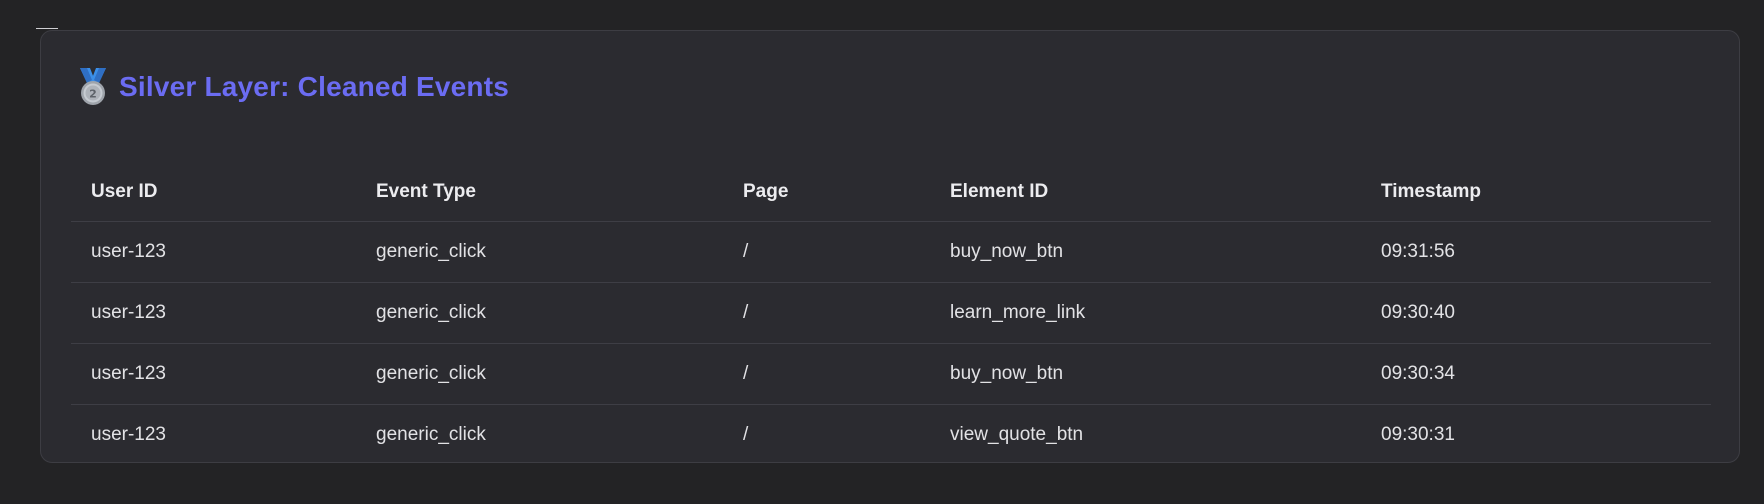 The height and width of the screenshot is (504, 1764). What do you see at coordinates (1418, 434) in the screenshot?
I see `cell-timestamp: 09:30:31` at bounding box center [1418, 434].